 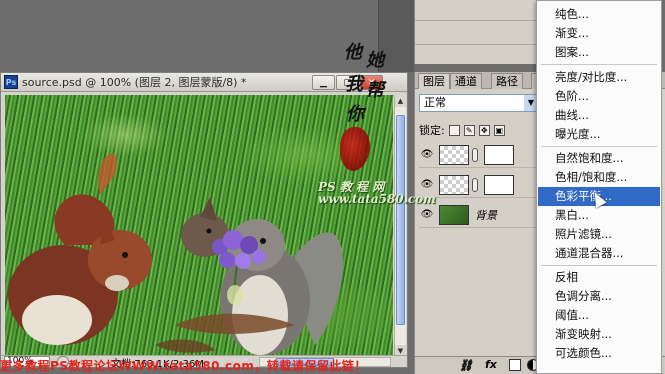 I want to click on add-mask-icon, so click(x=515, y=365).